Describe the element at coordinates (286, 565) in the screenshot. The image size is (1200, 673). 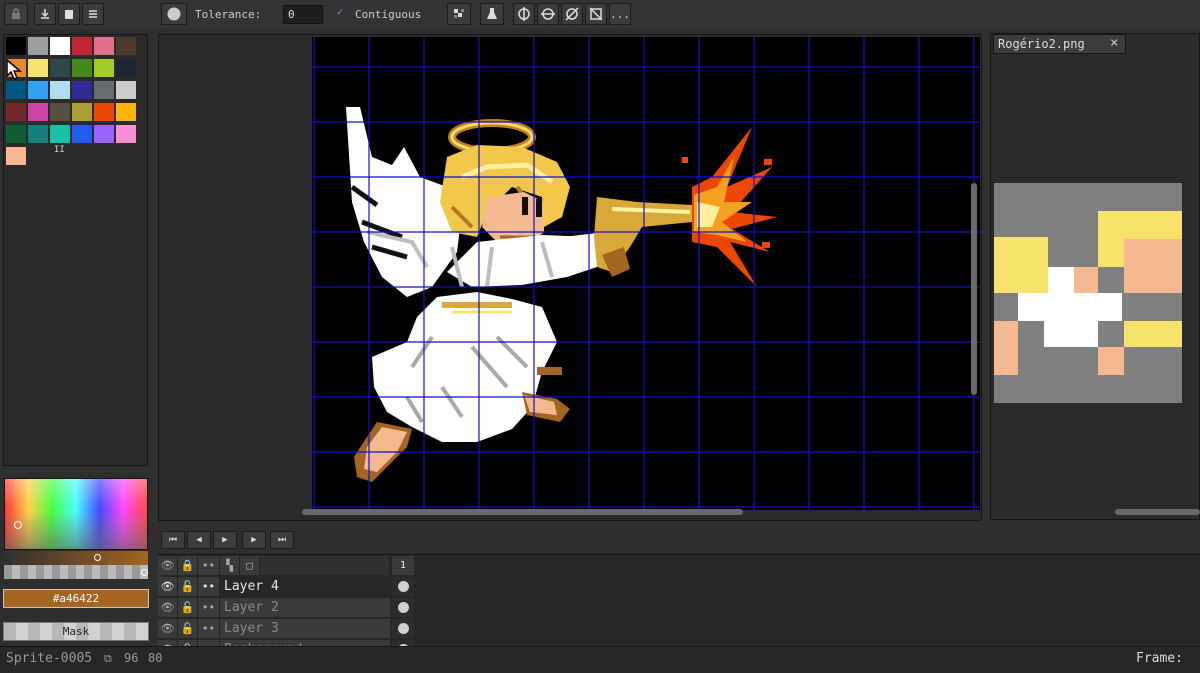
I see `timeline-header: 👁 🔒 •• ▚ □ 1` at that location.